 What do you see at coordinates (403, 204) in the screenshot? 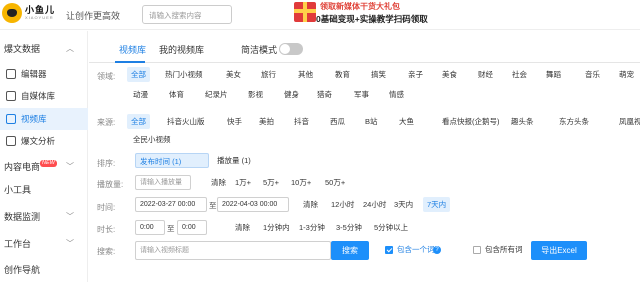
I see `time-option-3: 3天内` at bounding box center [403, 204].